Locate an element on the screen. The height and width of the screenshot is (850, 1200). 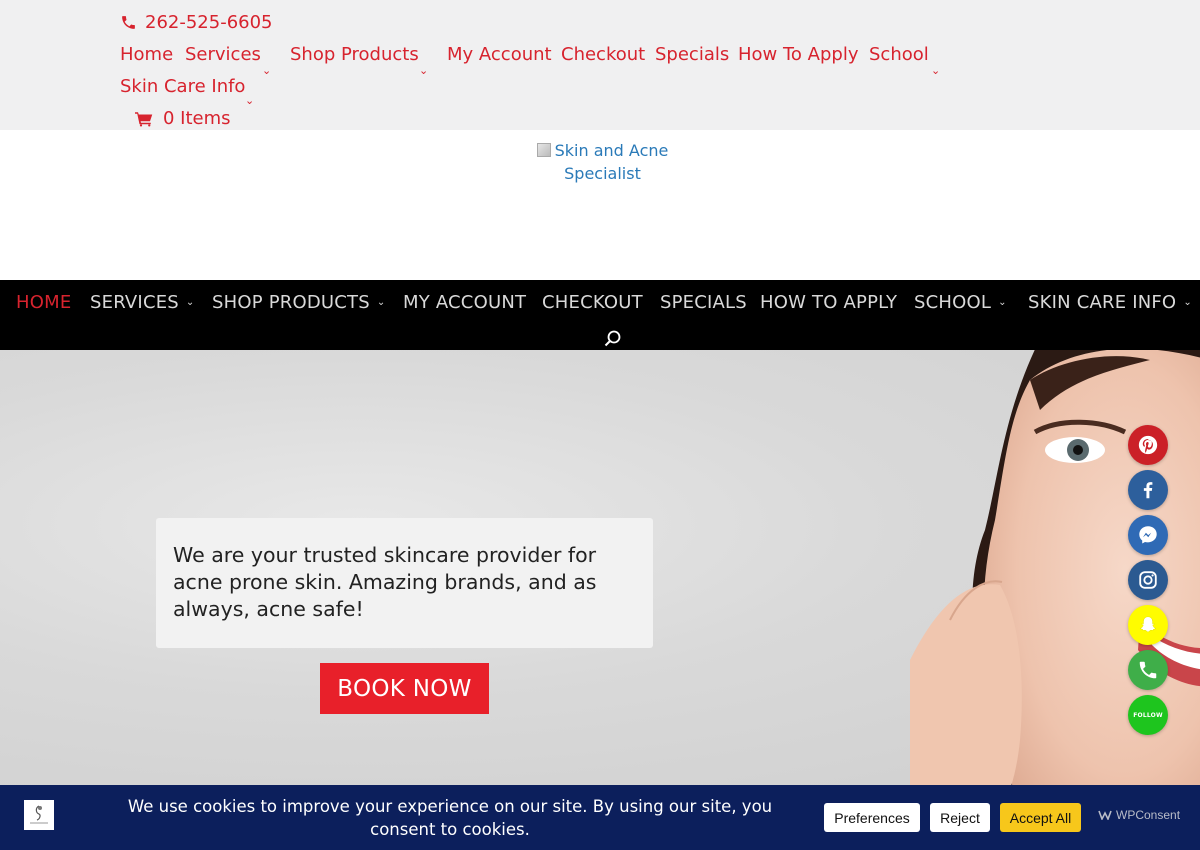
book-now-button: BOOK NOW is located at coordinates (404, 688).